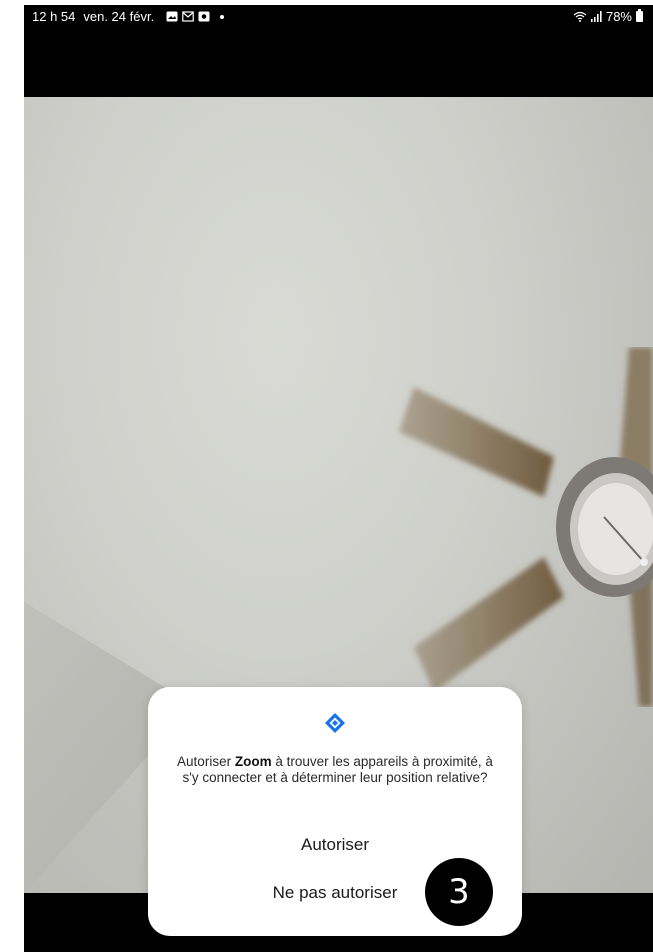 This screenshot has height=952, width=653. Describe the element at coordinates (618, 16) in the screenshot. I see `battery-level: 78%` at that location.